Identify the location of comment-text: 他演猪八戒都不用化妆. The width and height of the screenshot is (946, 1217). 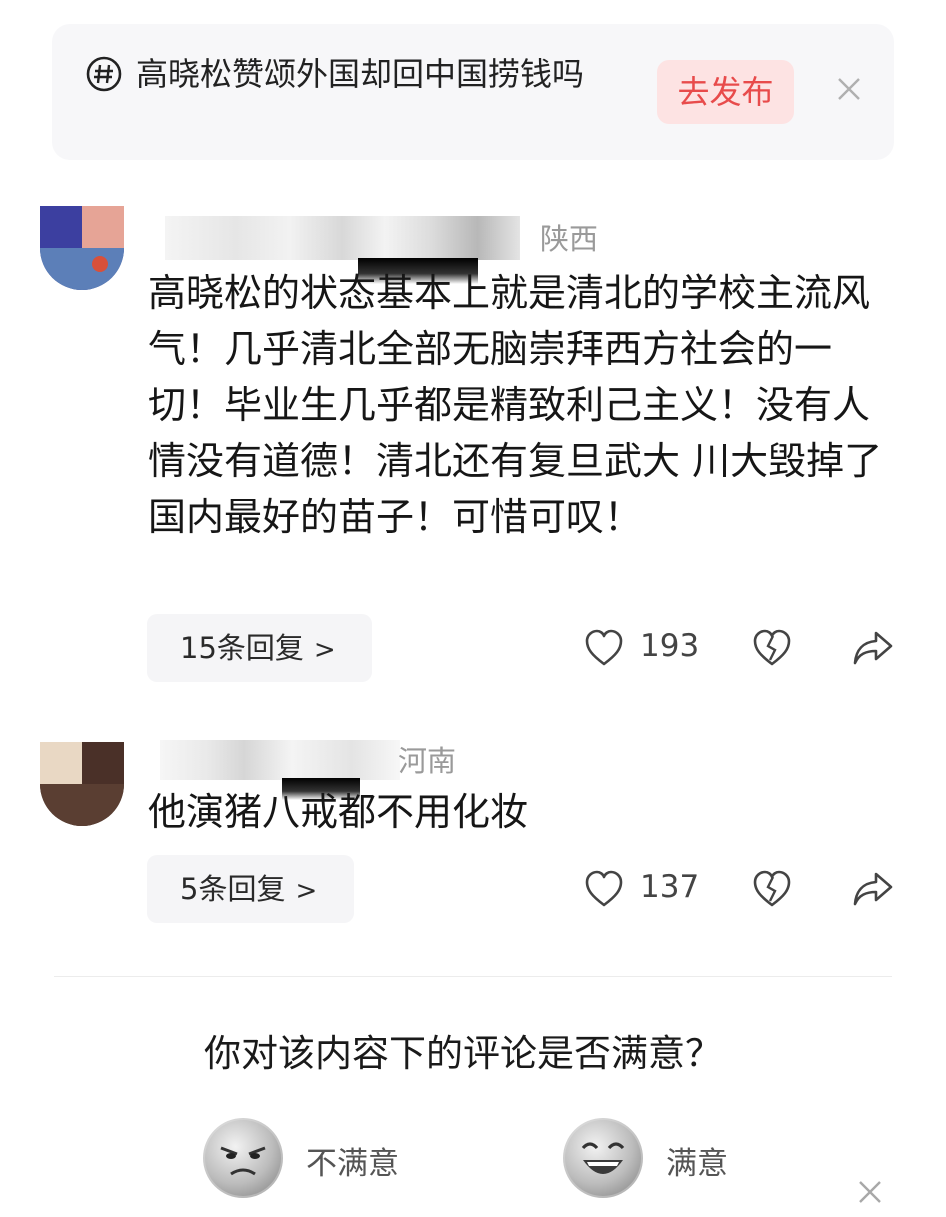
(338, 812).